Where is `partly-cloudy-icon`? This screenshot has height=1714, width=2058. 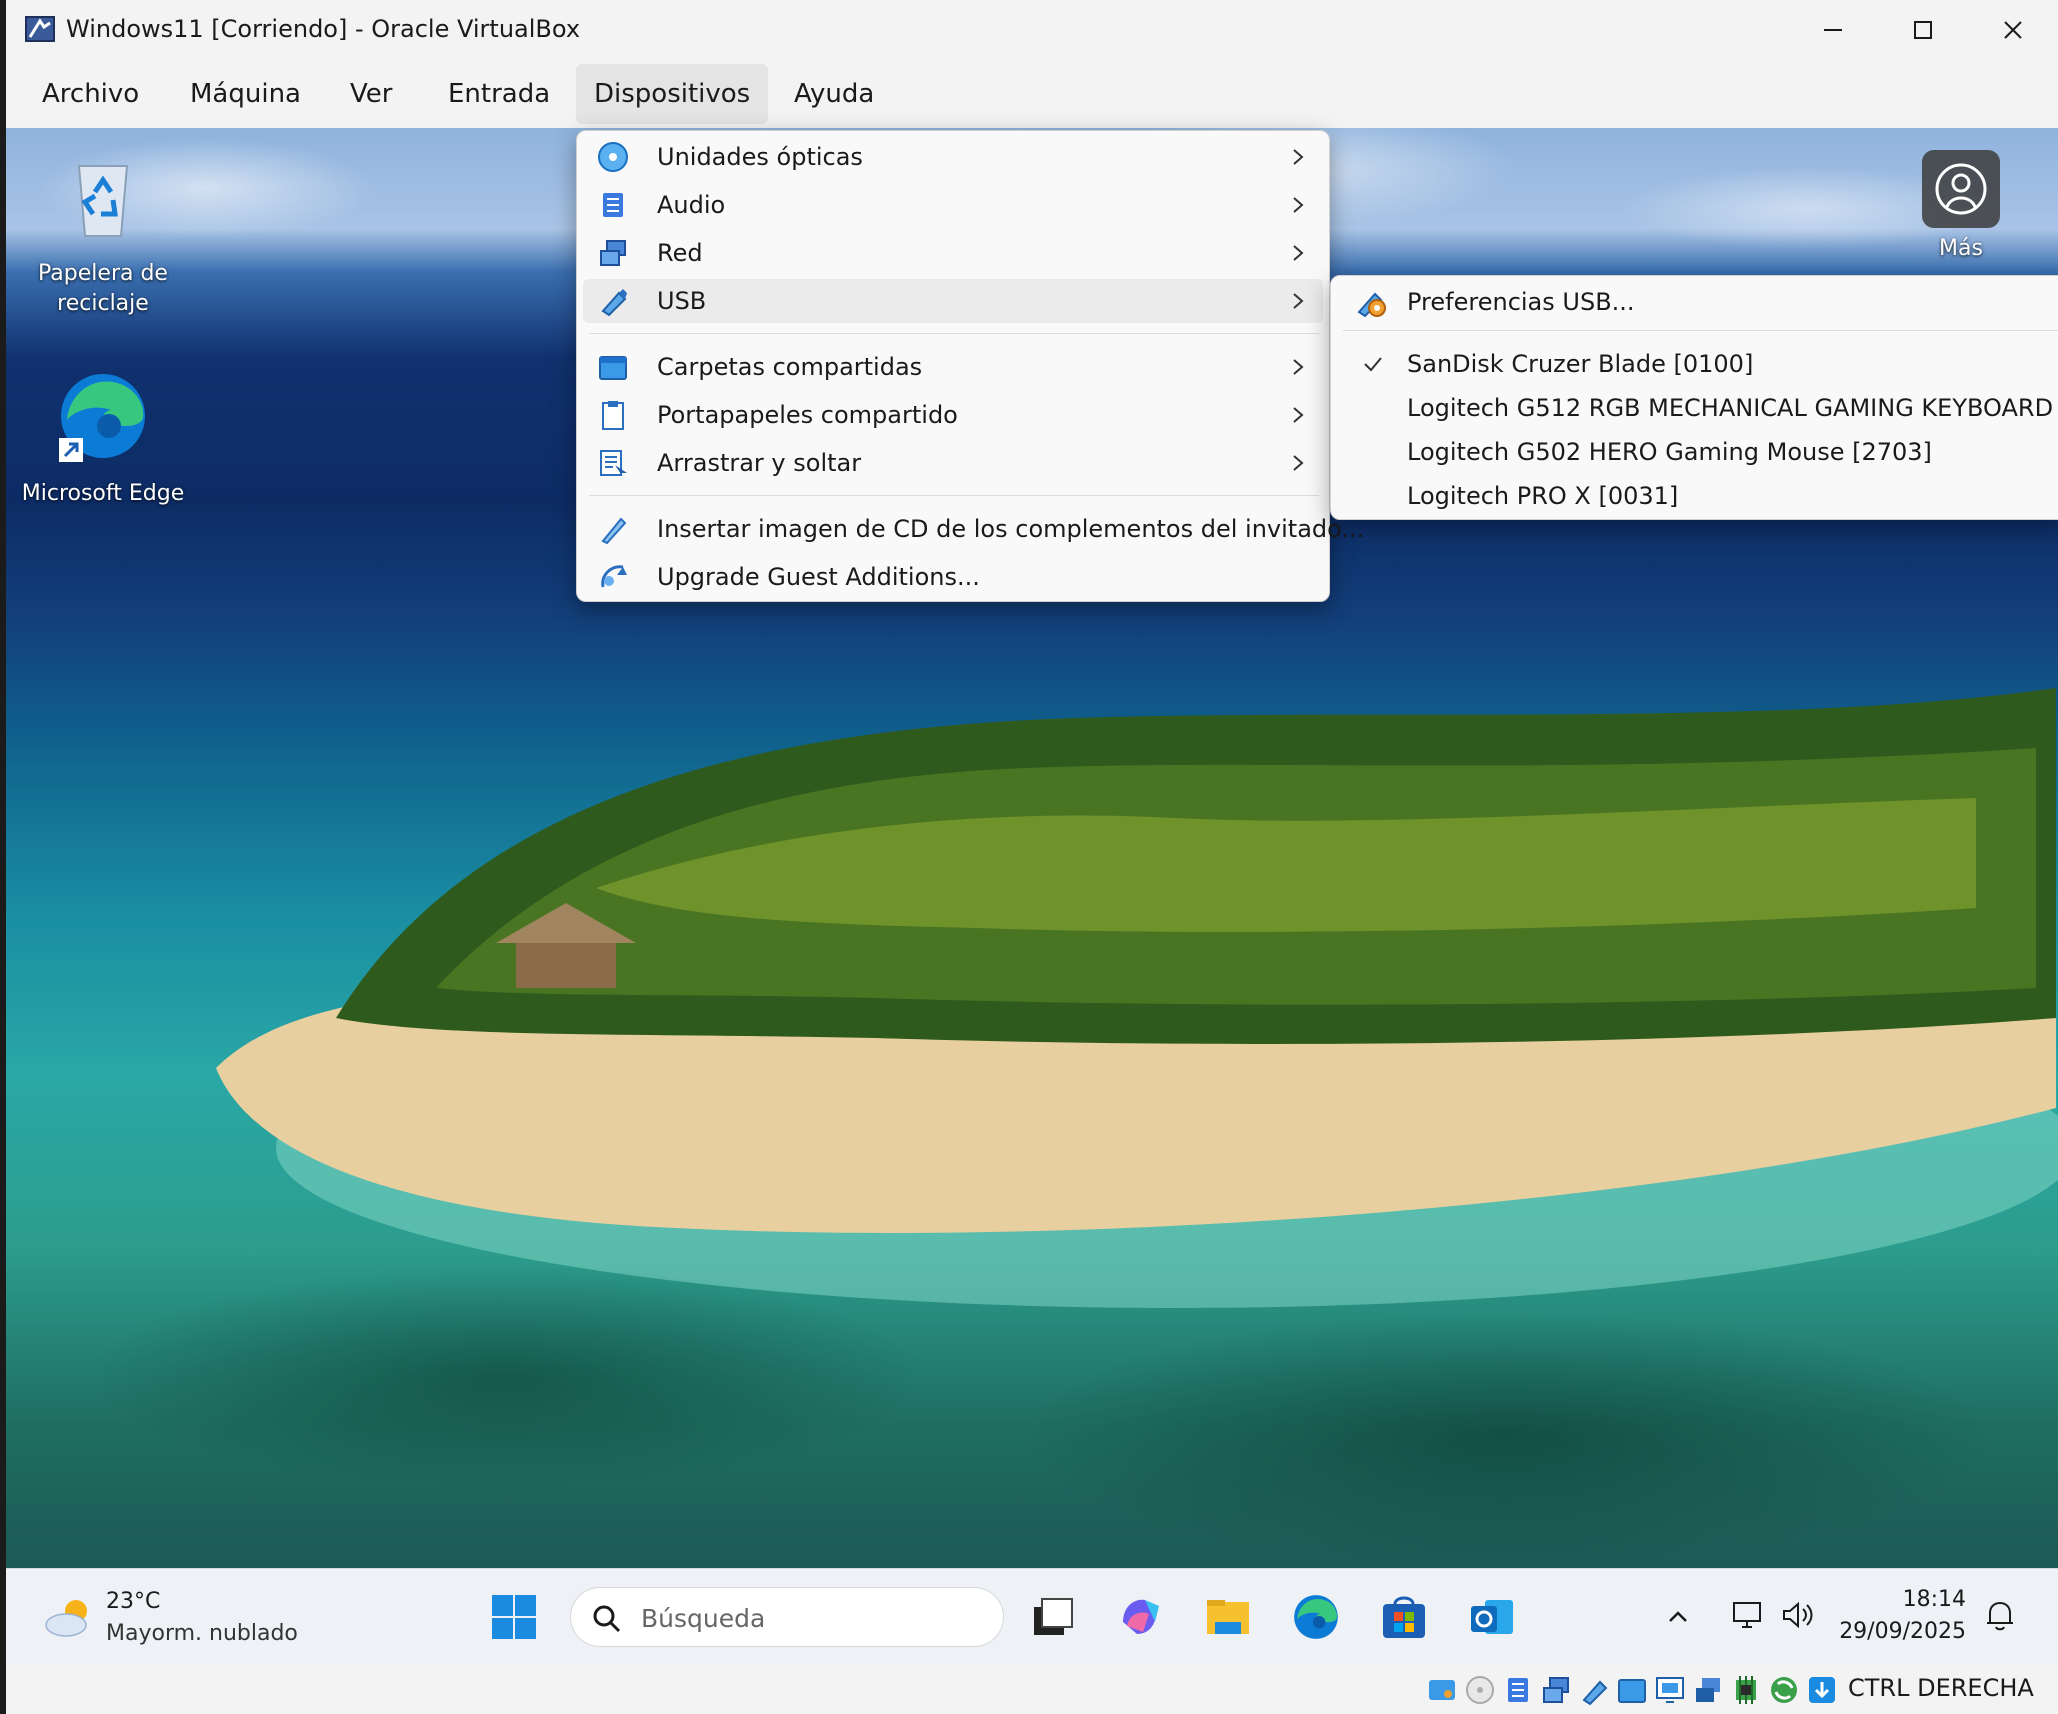
partly-cloudy-icon is located at coordinates (66, 1618).